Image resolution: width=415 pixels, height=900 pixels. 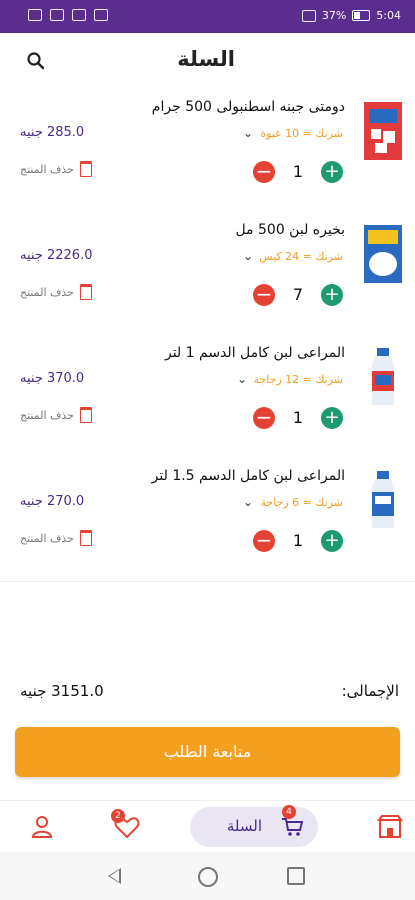 I want to click on search-icon, so click(x=36, y=61).